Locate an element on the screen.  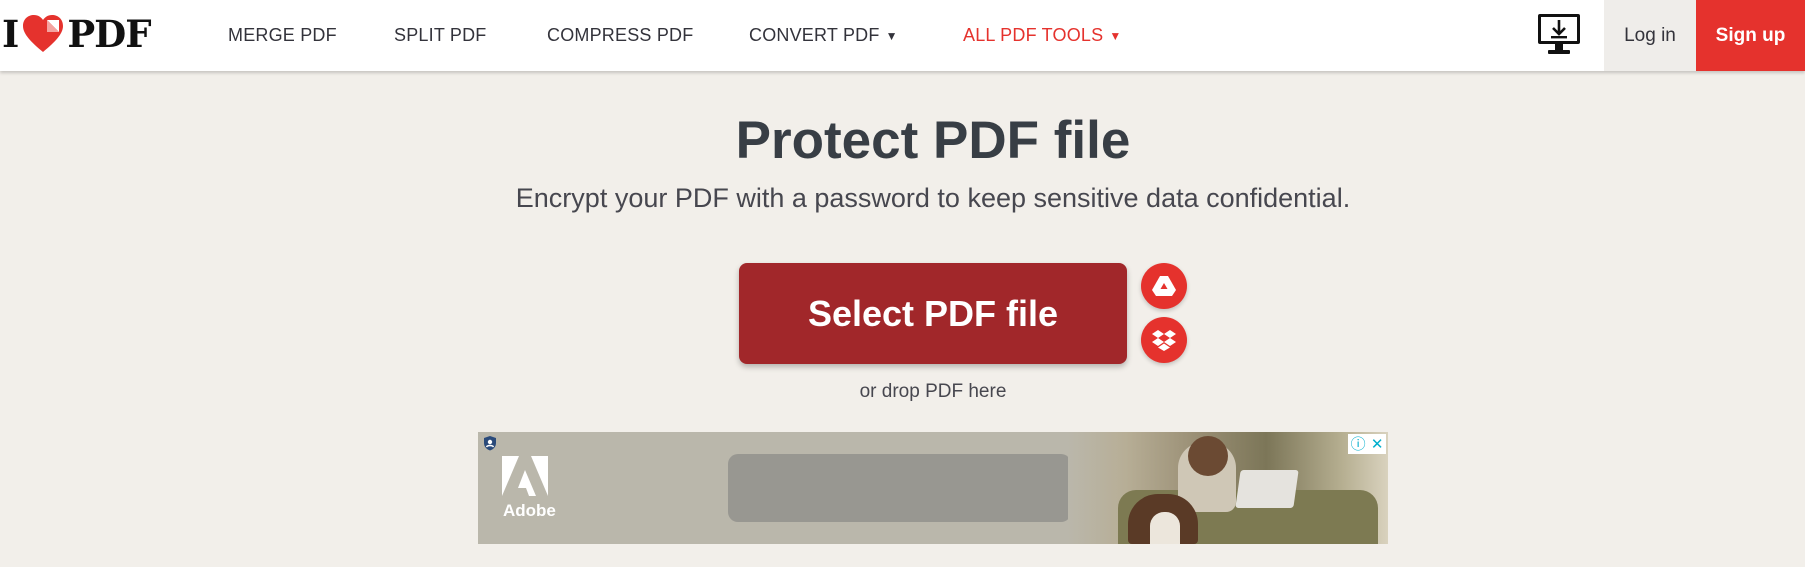
ad-photo-dog-patch is located at coordinates (1165, 528).